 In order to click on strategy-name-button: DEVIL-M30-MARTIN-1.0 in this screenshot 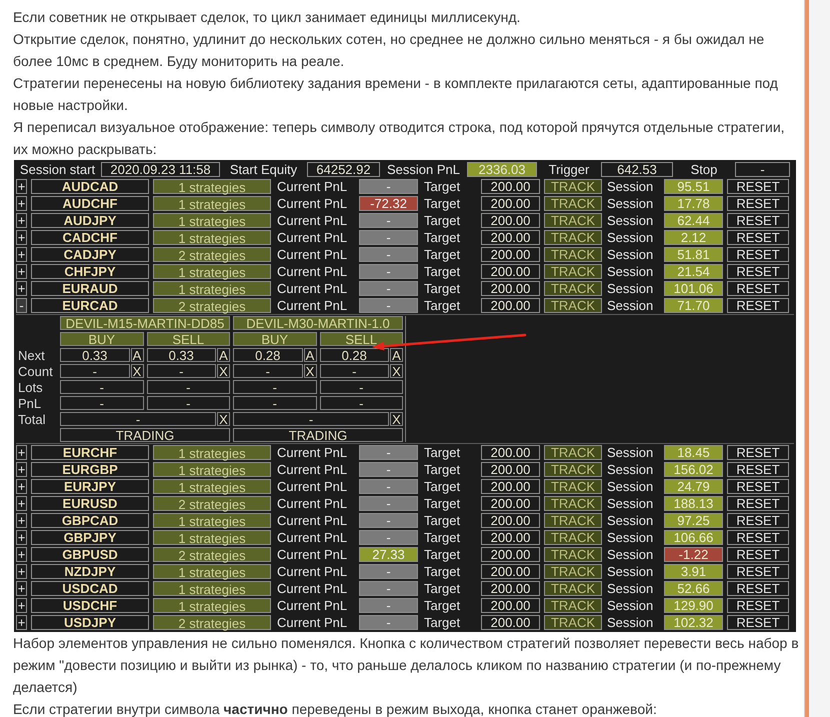, I will do `click(318, 323)`.